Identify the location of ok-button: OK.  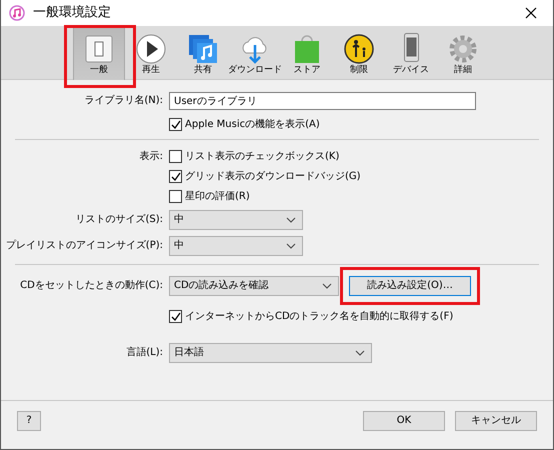
(404, 421).